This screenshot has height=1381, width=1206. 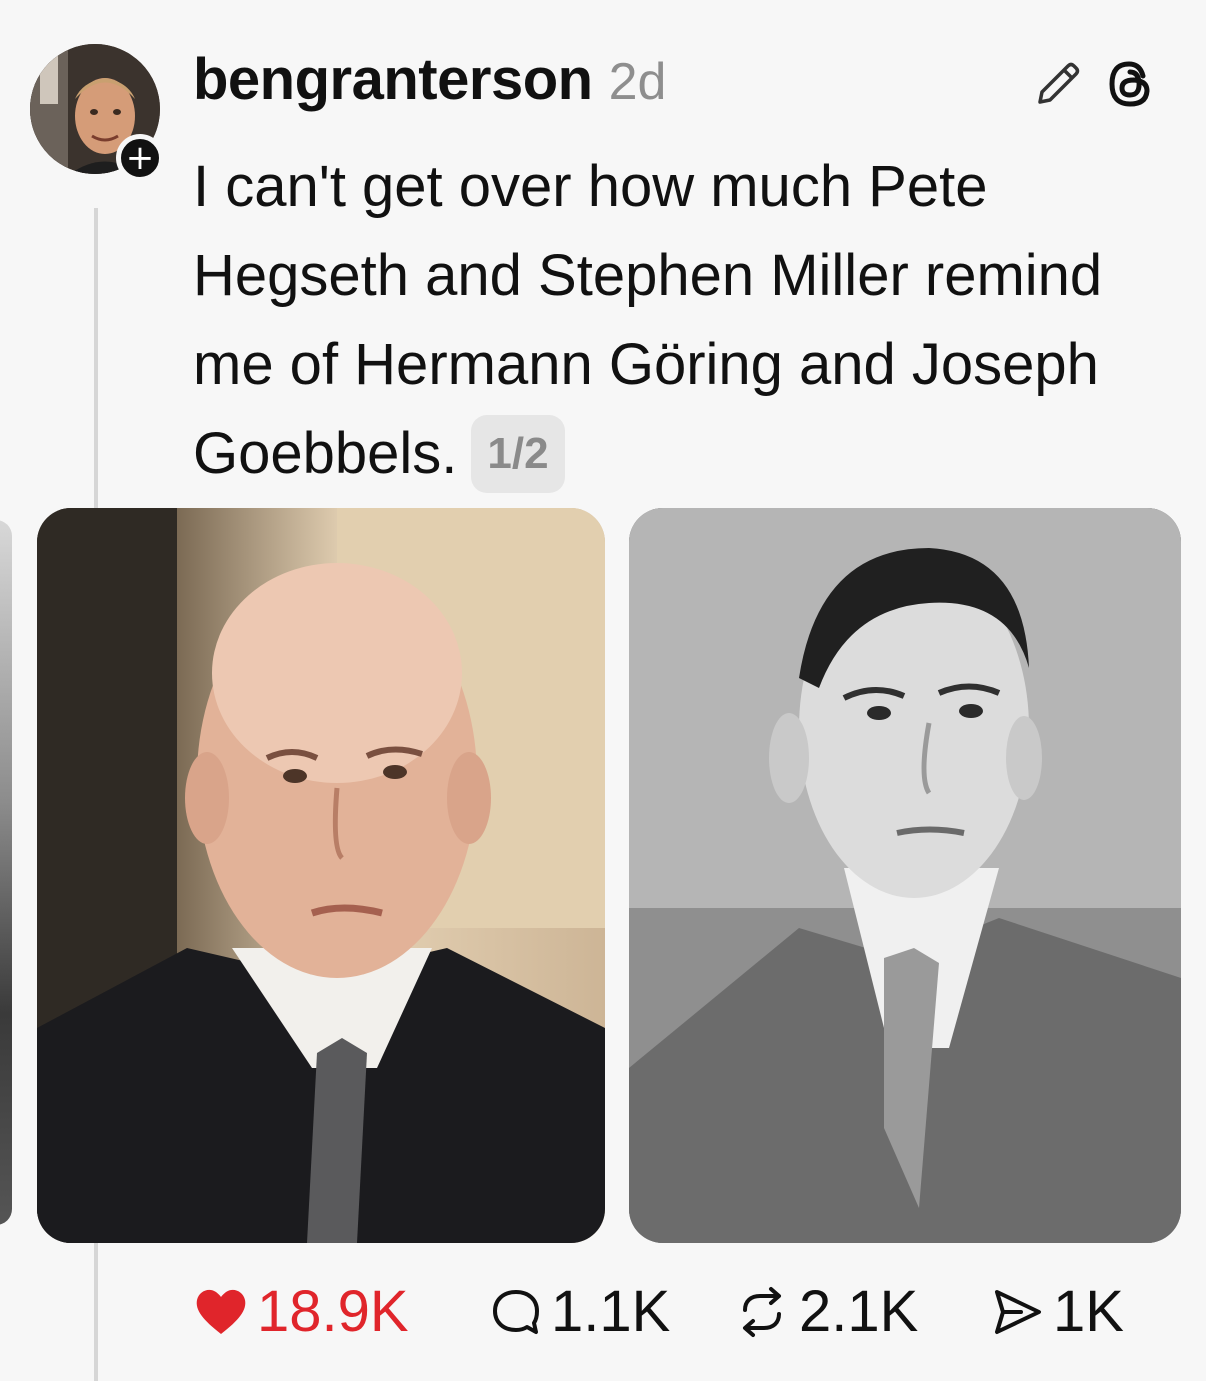 What do you see at coordinates (516, 1311) in the screenshot?
I see `comment-icon` at bounding box center [516, 1311].